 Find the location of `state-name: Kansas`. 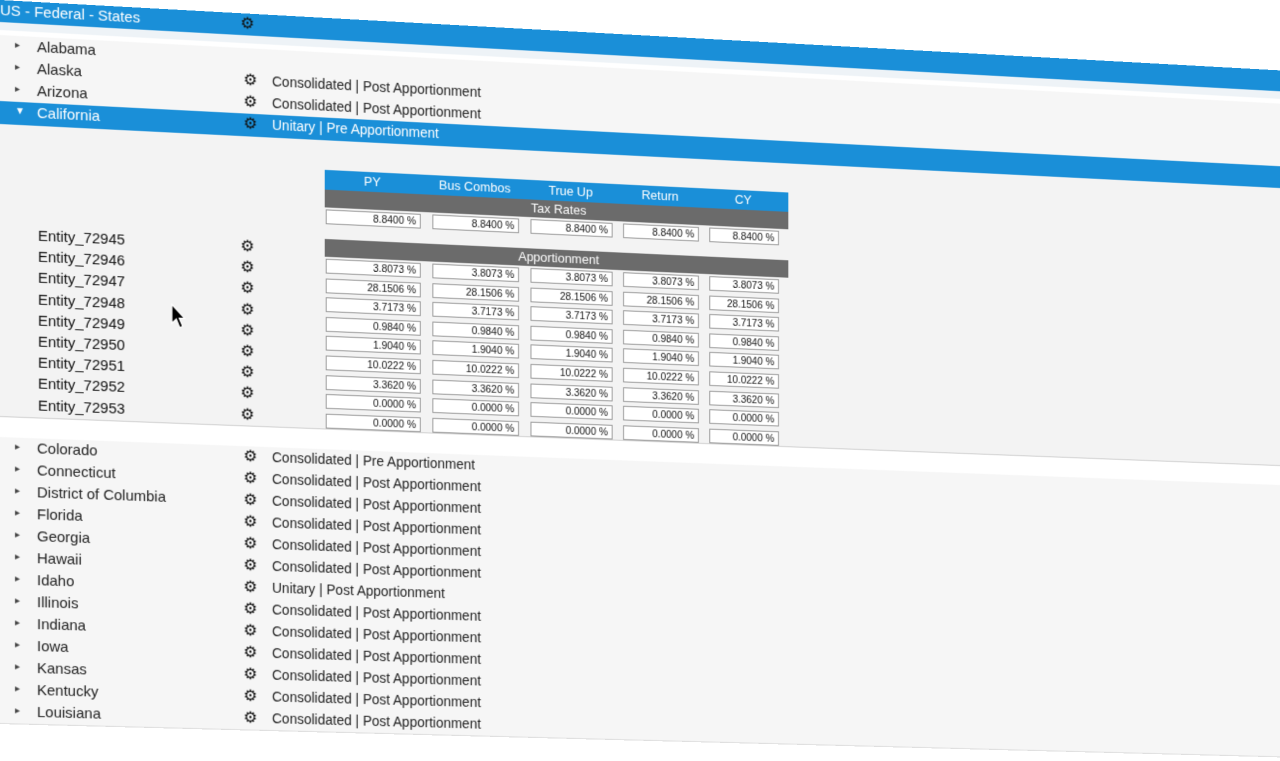

state-name: Kansas is located at coordinates (61, 669).